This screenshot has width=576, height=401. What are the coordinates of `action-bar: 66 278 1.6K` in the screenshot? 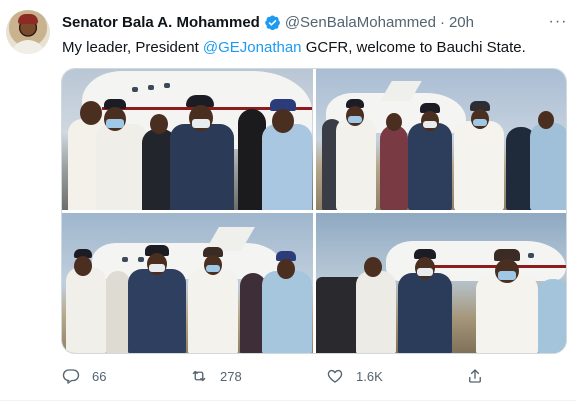 It's located at (297, 376).